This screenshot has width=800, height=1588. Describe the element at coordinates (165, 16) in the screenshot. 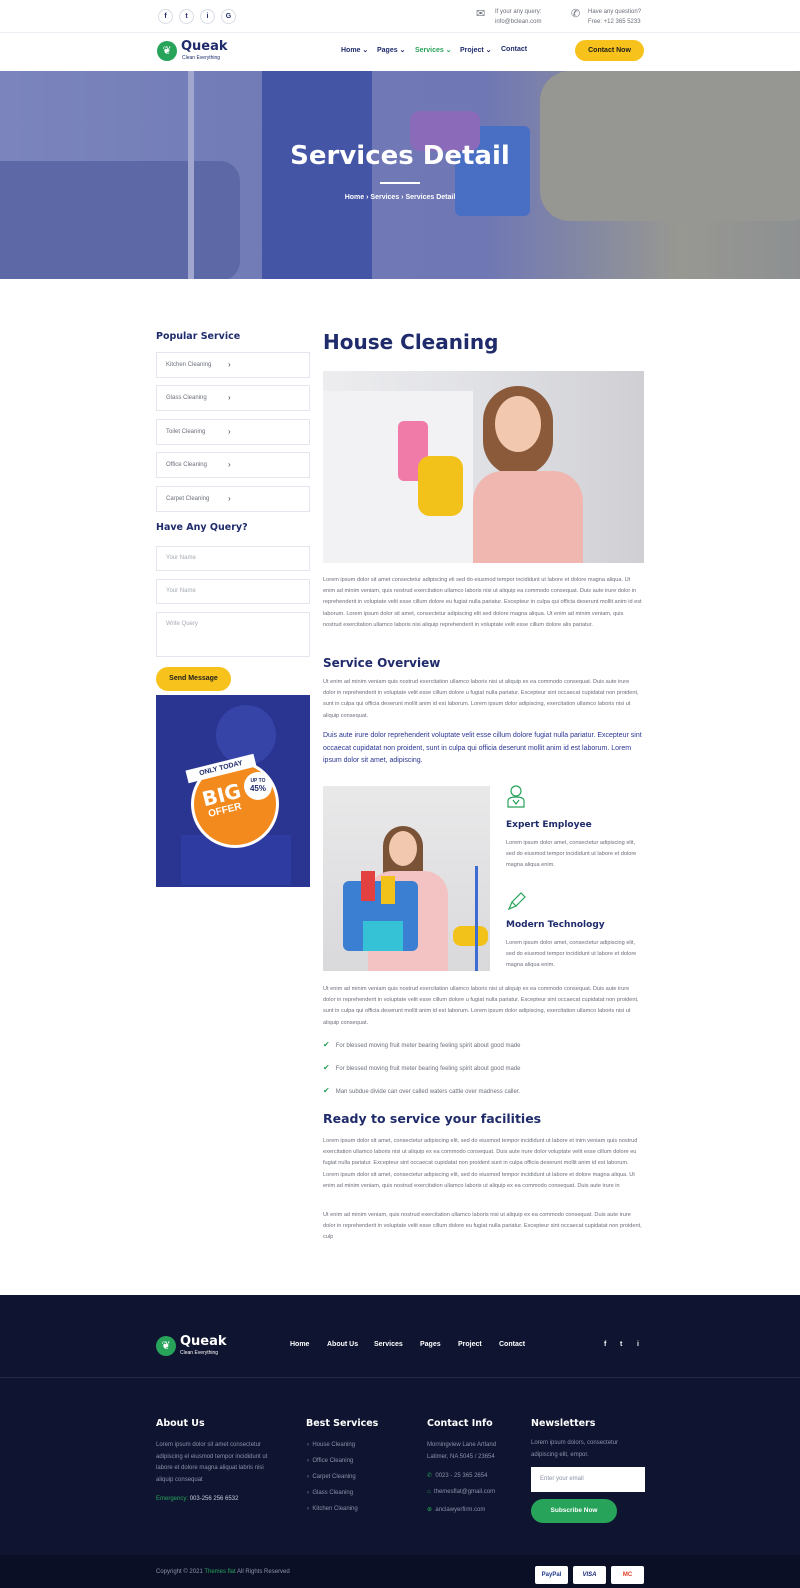

I see `facebook-icon: f` at that location.